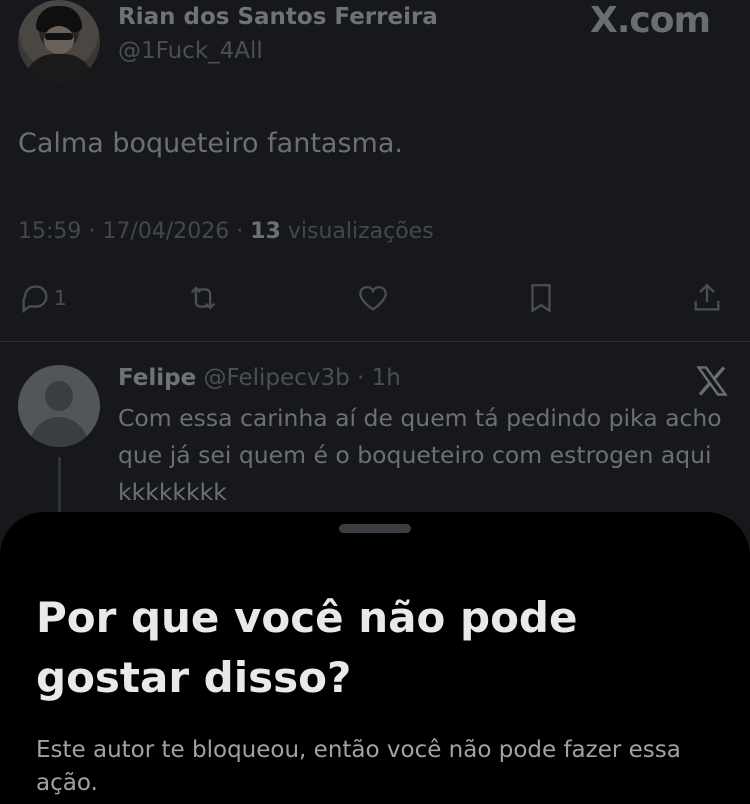  I want to click on post-text: Calma boqueteiro fantasma., so click(210, 143).